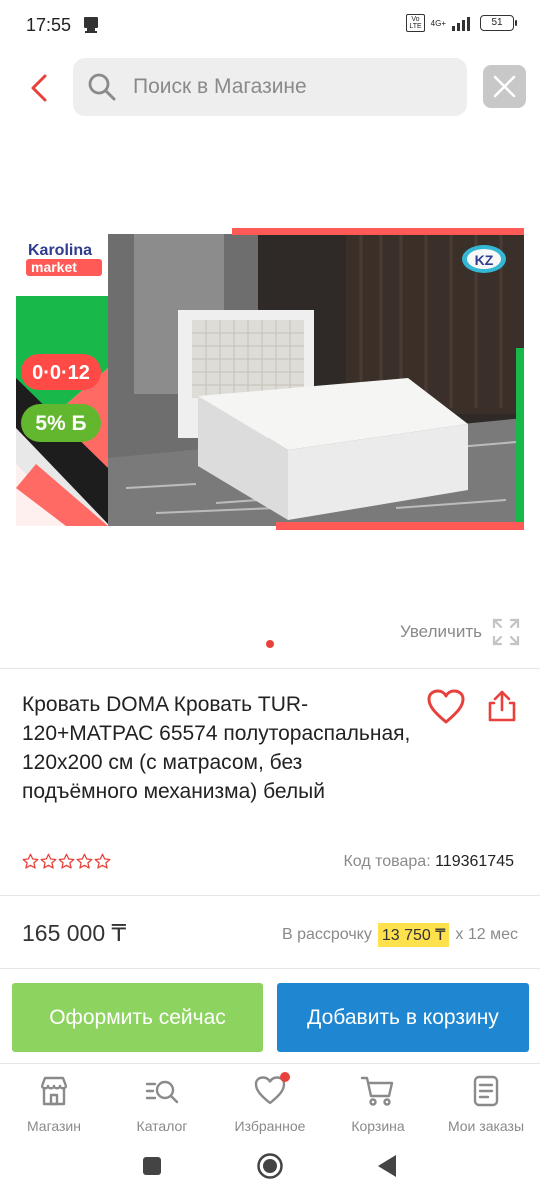 Image resolution: width=540 pixels, height=1200 pixels. I want to click on zoom-label: Увеличить, so click(441, 631).